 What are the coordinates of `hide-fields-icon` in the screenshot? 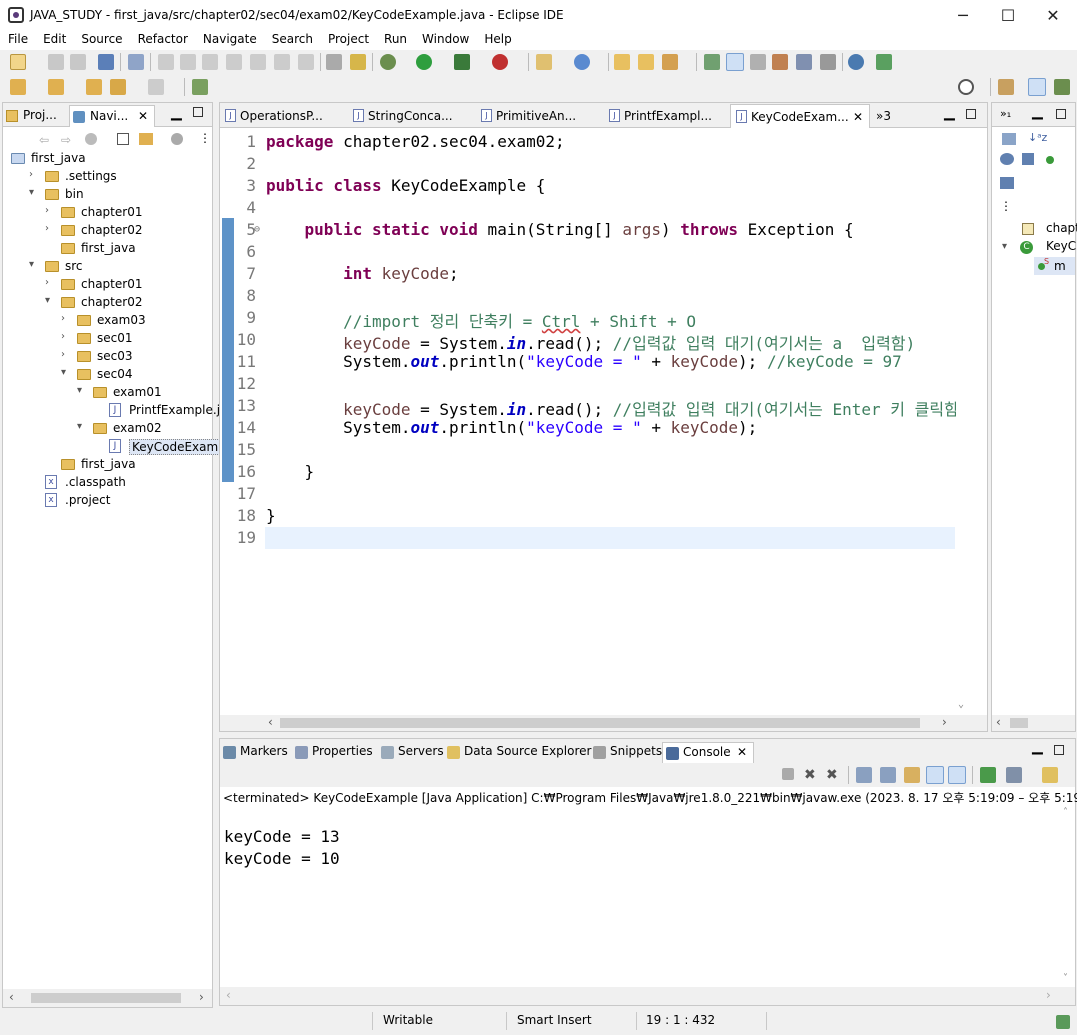 It's located at (1007, 159).